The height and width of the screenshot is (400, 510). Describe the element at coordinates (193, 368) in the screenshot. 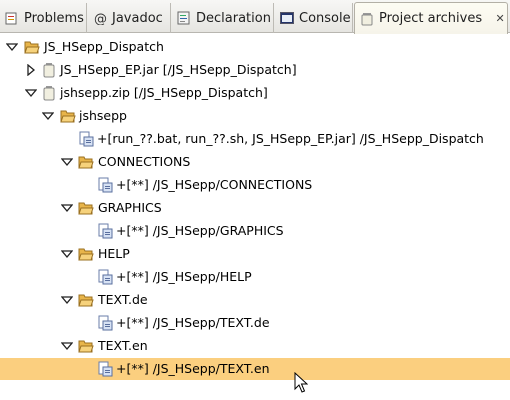

I see `tree-label: +[**] /JS_HSepp/TEXT.en` at that location.